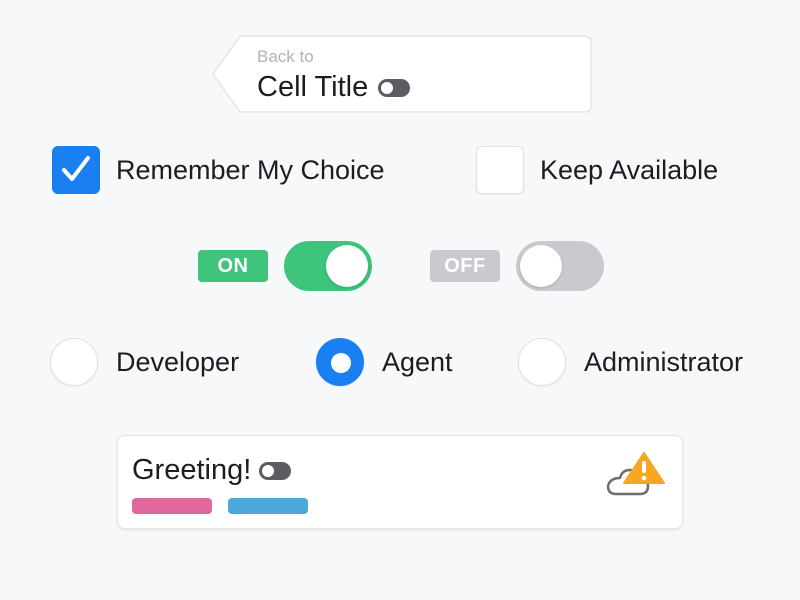  What do you see at coordinates (500, 170) in the screenshot?
I see `checkbox-unchecked` at bounding box center [500, 170].